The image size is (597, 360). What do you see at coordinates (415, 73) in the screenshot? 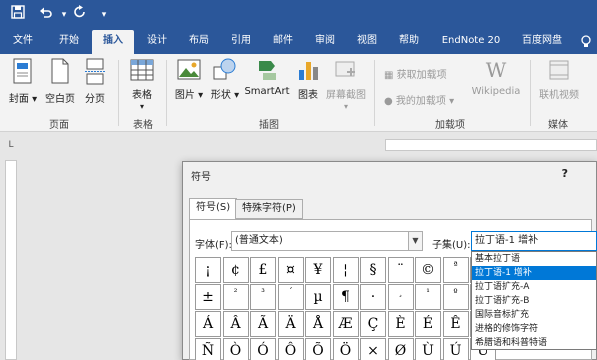
I see `get-addins-button: ▦ 获取加载项` at bounding box center [415, 73].